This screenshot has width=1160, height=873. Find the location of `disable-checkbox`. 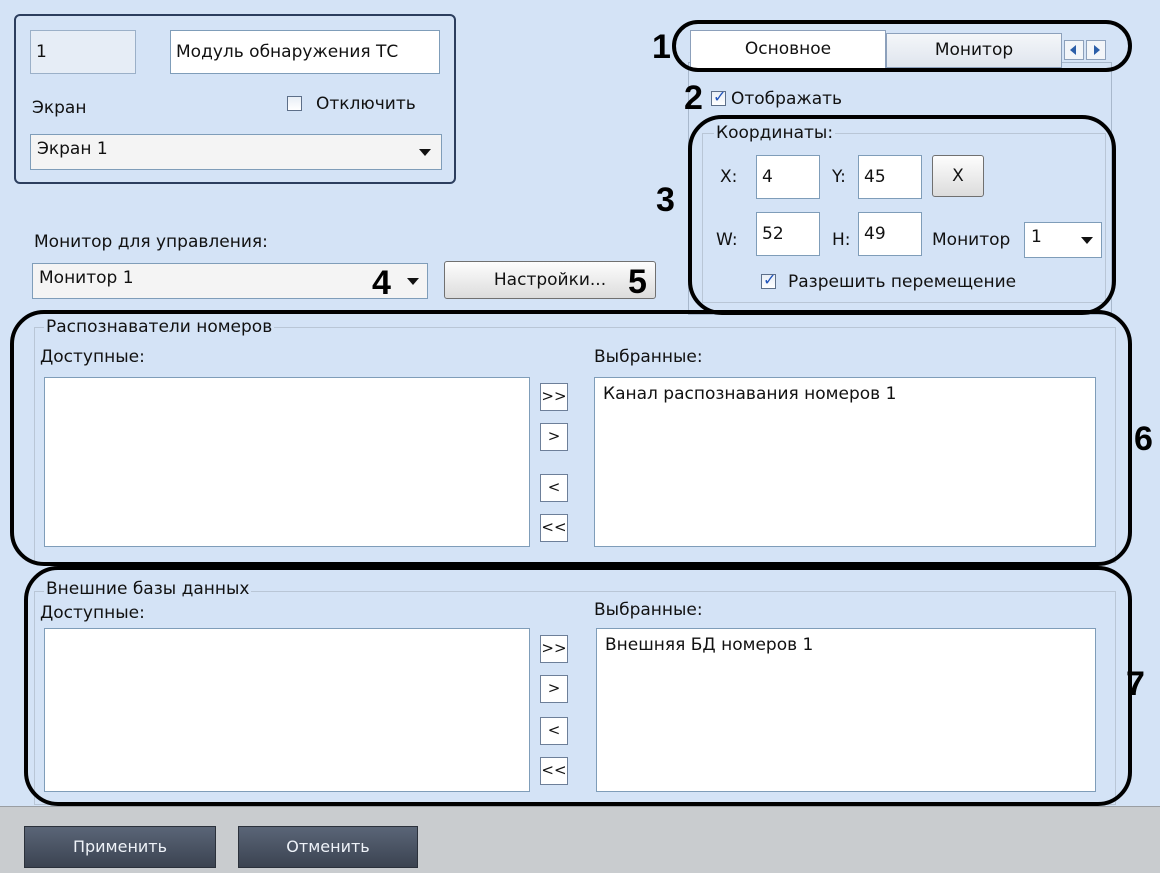

disable-checkbox is located at coordinates (294, 103).